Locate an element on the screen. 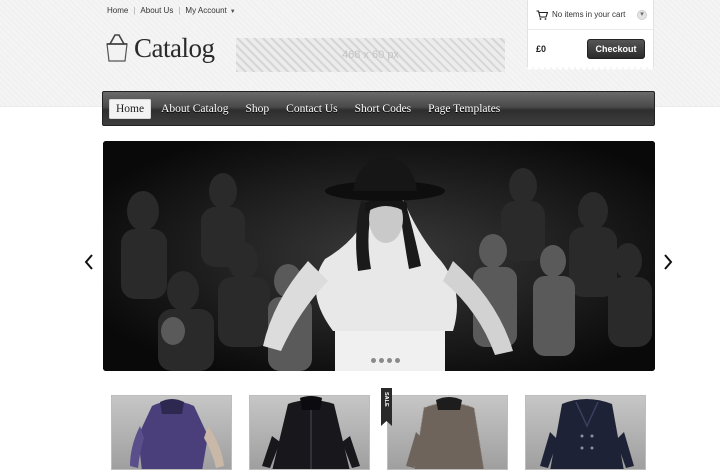 The image size is (720, 470). top-links: Home | About Us | My Account ▼ is located at coordinates (171, 10).